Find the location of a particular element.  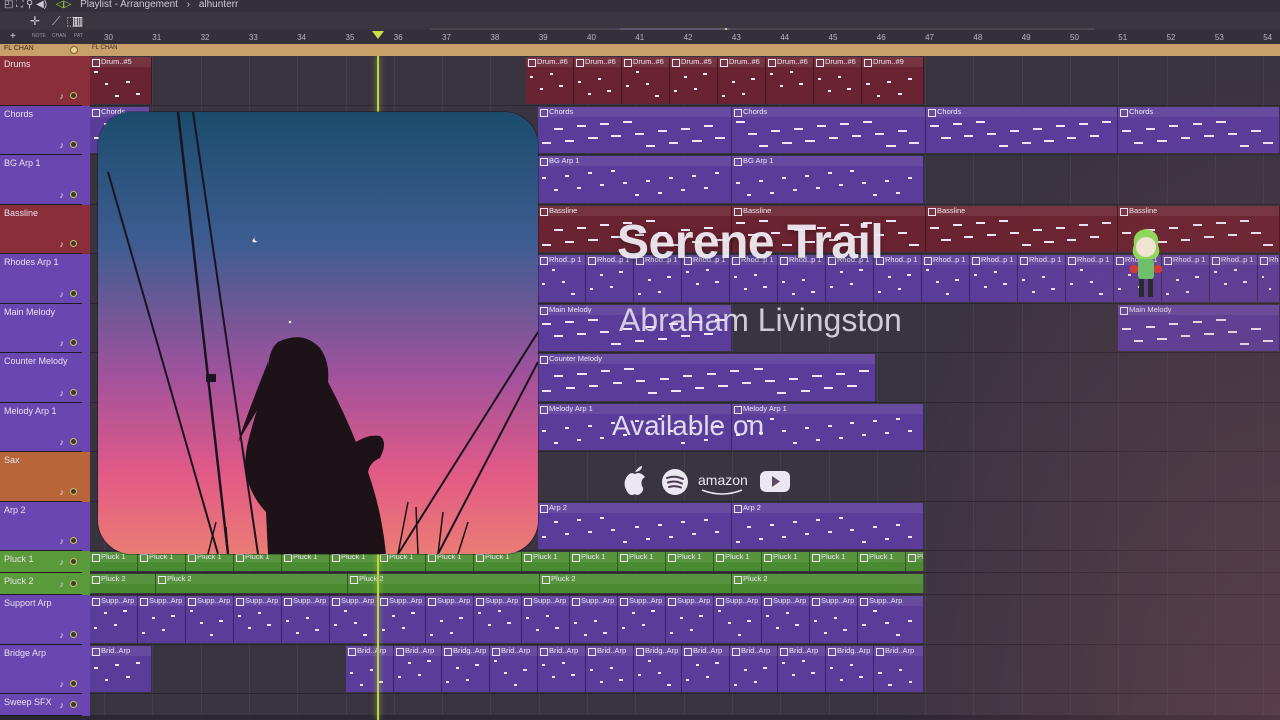

pattern-clip: Drum..#5 is located at coordinates (694, 80).